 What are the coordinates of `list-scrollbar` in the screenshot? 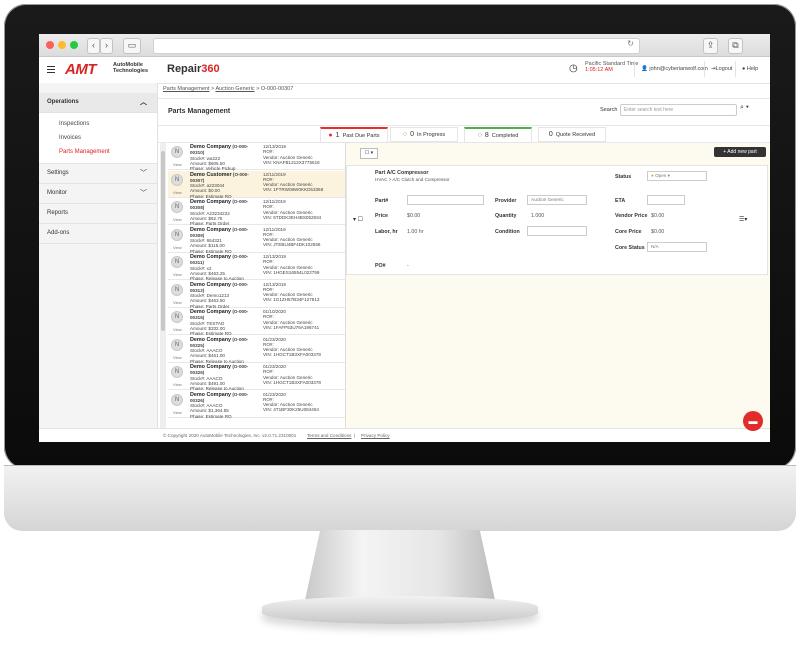 It's located at (163, 291).